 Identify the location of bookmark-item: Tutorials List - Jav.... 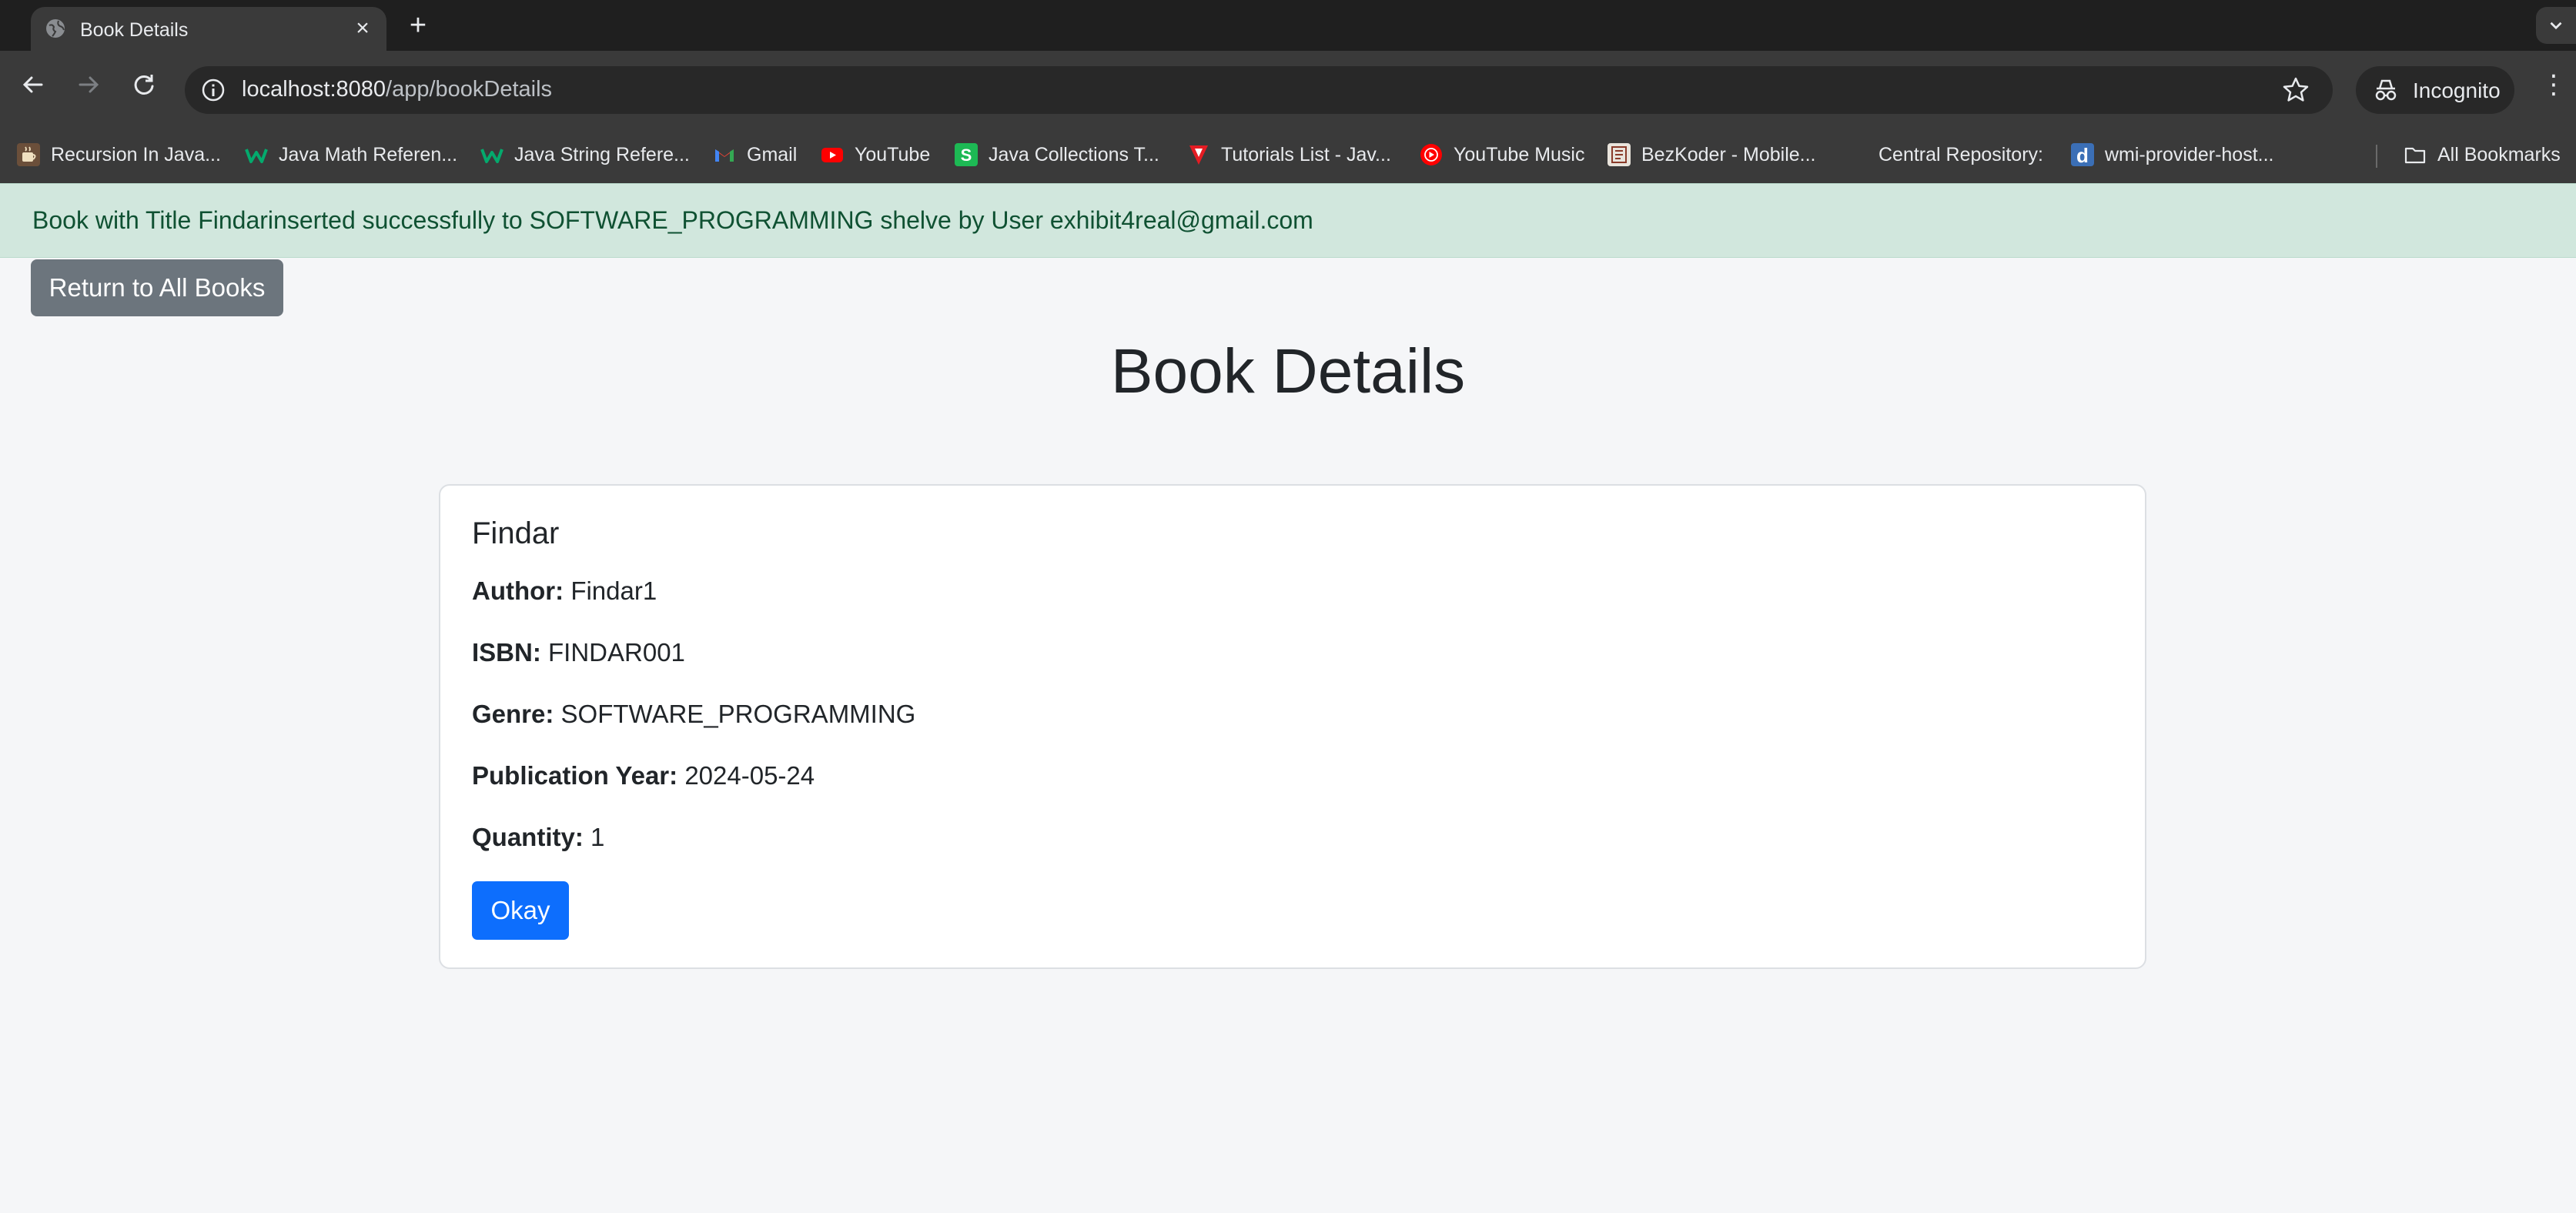
(1289, 154).